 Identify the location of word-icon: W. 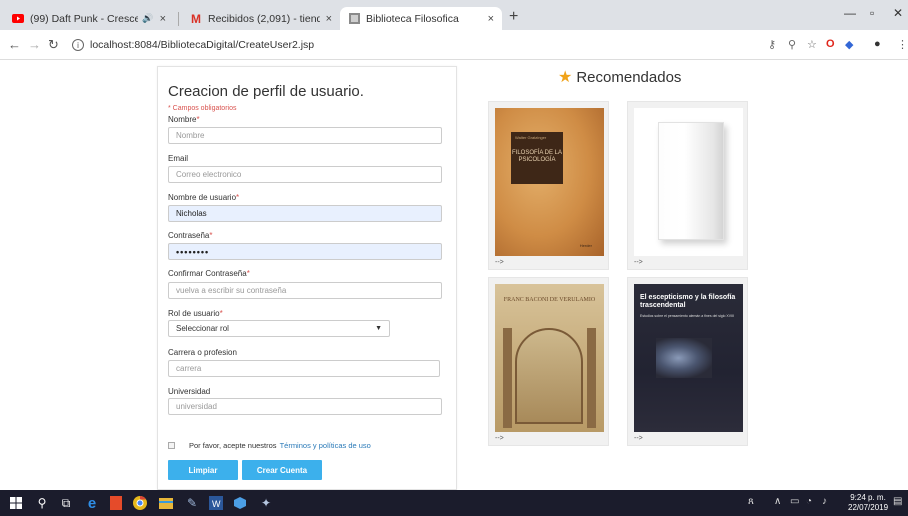
(216, 503).